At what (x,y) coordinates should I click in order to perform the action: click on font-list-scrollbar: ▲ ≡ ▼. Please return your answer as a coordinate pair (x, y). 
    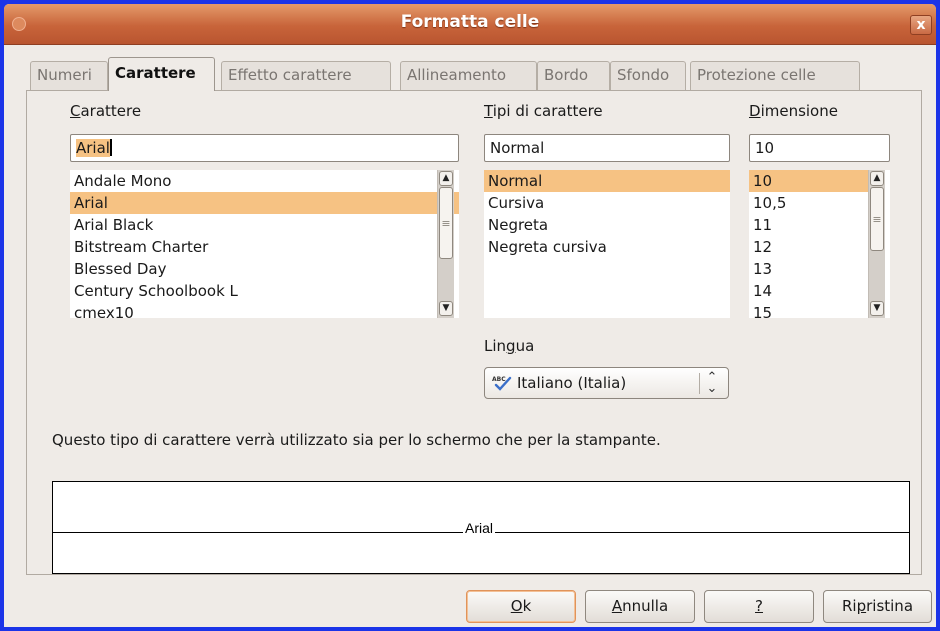
    Looking at the image, I should click on (445, 244).